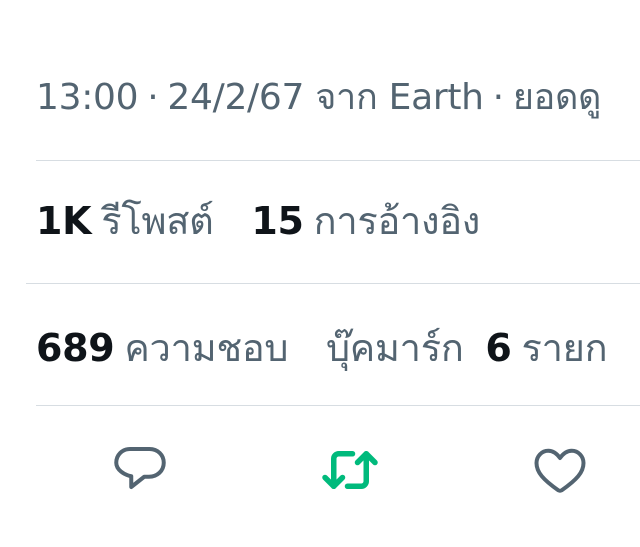  I want to click on quotes-stat: 15 การอ้างอิง, so click(365, 221).